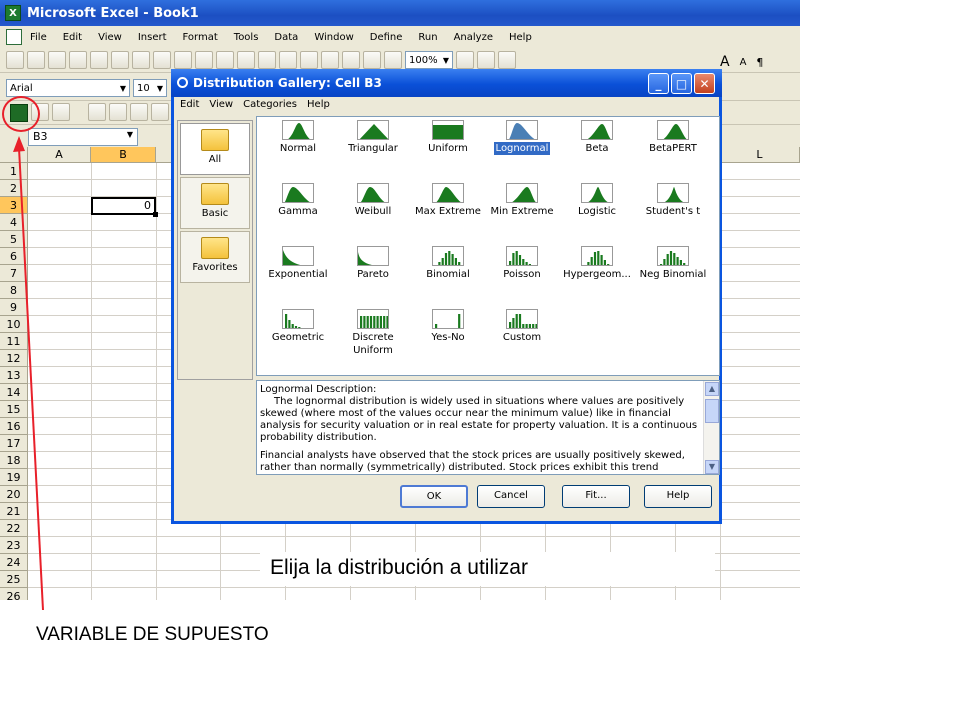 The height and width of the screenshot is (720, 960). What do you see at coordinates (673, 193) in the screenshot?
I see `student-s-t-thumbnail-icon` at bounding box center [673, 193].